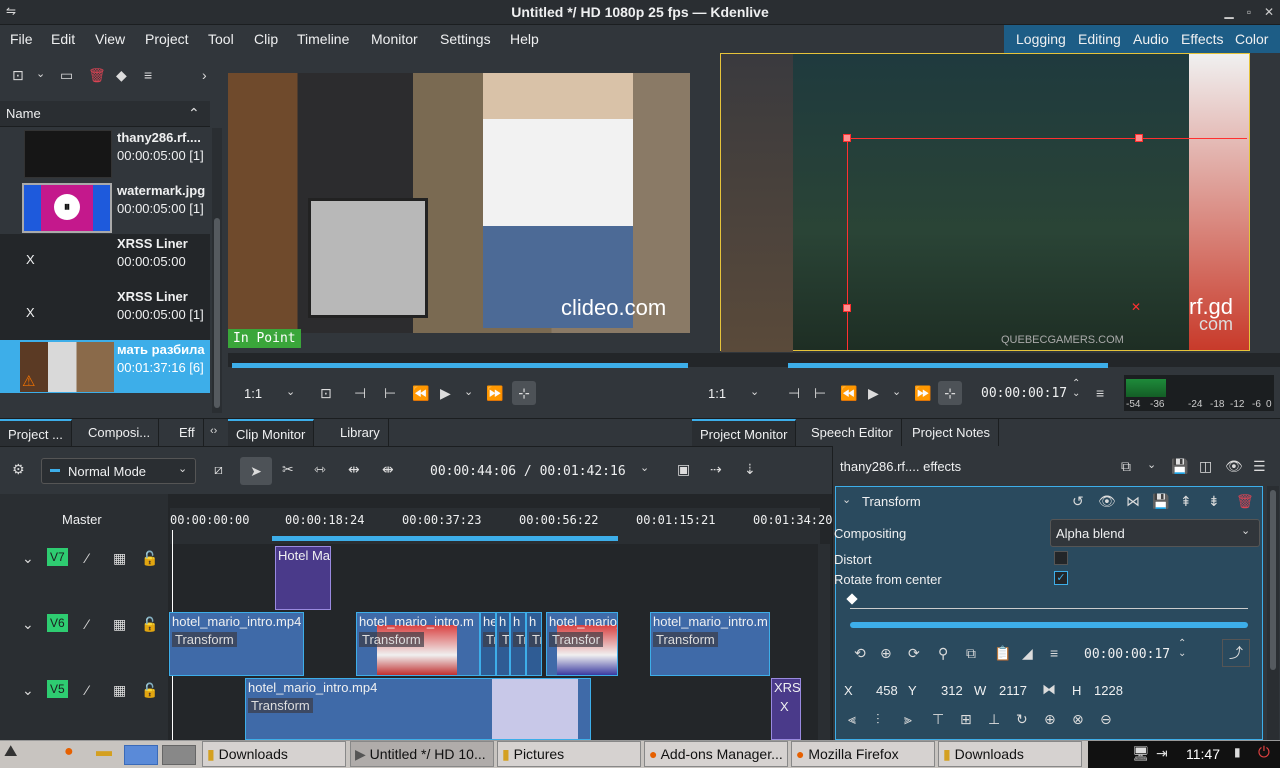 The width and height of the screenshot is (1280, 768). What do you see at coordinates (1162, 753) in the screenshot?
I see `logout-icon: ⇥` at bounding box center [1162, 753].